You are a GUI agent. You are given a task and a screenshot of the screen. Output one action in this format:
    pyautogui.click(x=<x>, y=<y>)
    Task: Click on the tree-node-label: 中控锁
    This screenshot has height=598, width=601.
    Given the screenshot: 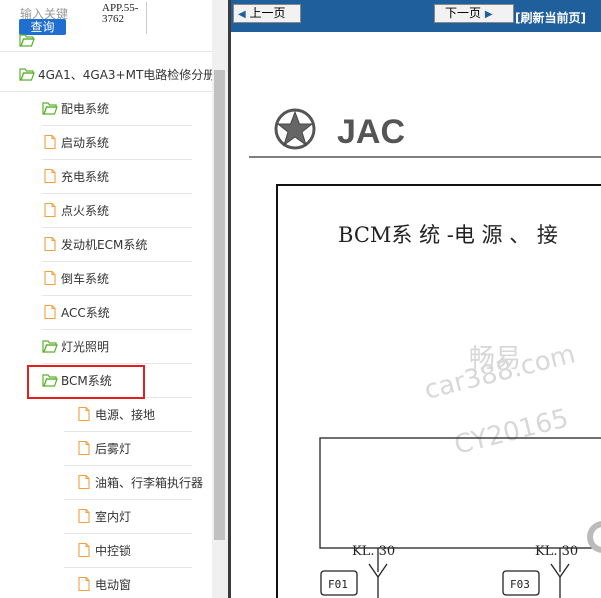 What is the action you would take?
    pyautogui.click(x=113, y=550)
    